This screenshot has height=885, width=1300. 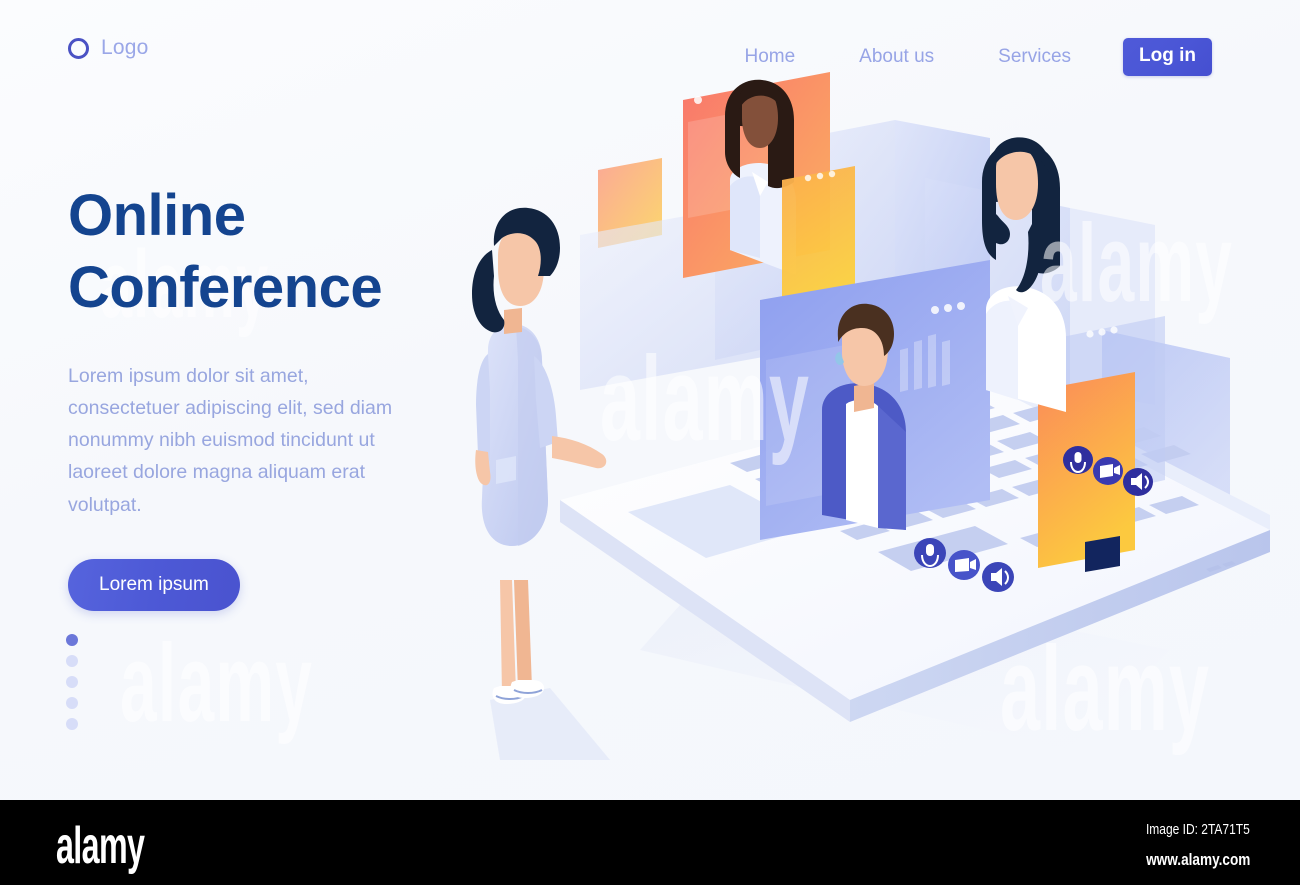 What do you see at coordinates (896, 57) in the screenshot?
I see `nav-item-about-us: About us` at bounding box center [896, 57].